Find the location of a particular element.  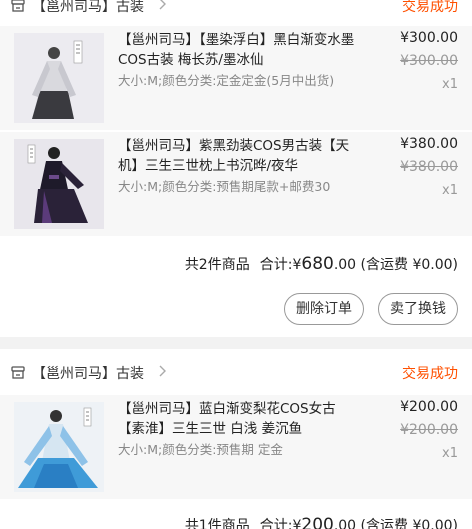

product-title: 【邕州司马】蓝白渐变梨花COS女古【素淮】三生三世 白浅 姜沉鱼 is located at coordinates (240, 419).